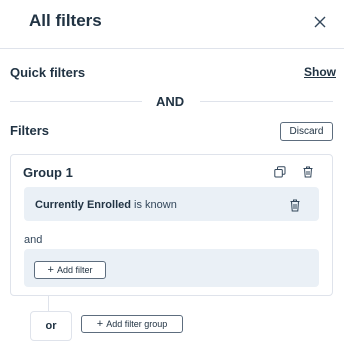 The width and height of the screenshot is (344, 357). I want to click on quick-filters-label: Quick filters, so click(48, 72).